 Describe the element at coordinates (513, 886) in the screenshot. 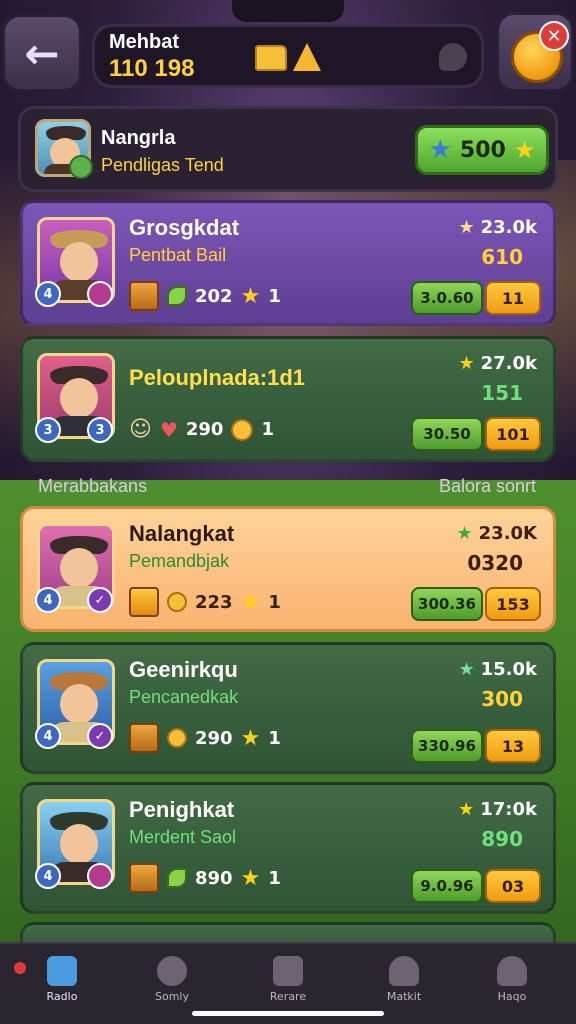

I see `action-button: 03` at that location.